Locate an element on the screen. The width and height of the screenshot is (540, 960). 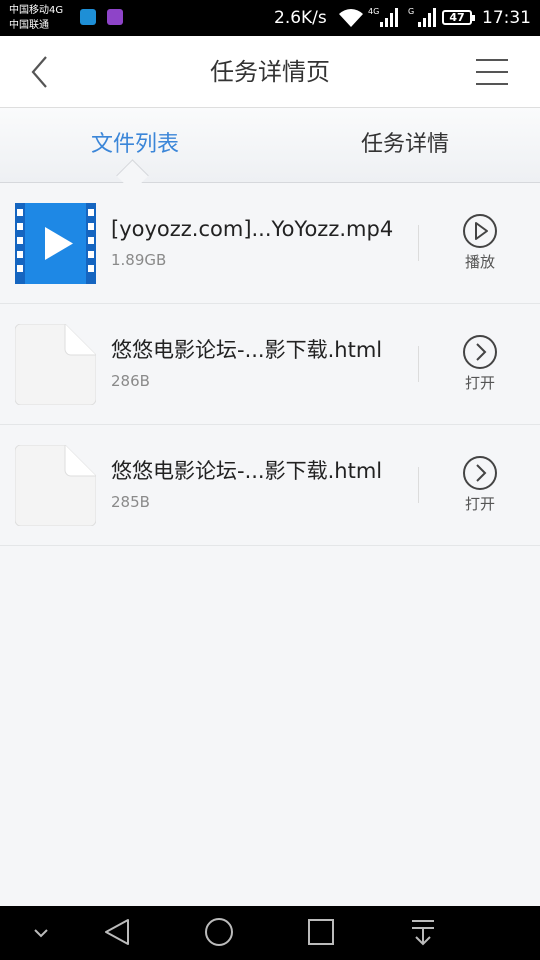
list-item: 悠悠电影论坛-...影下载.html 286B 打开 is located at coordinates (270, 364).